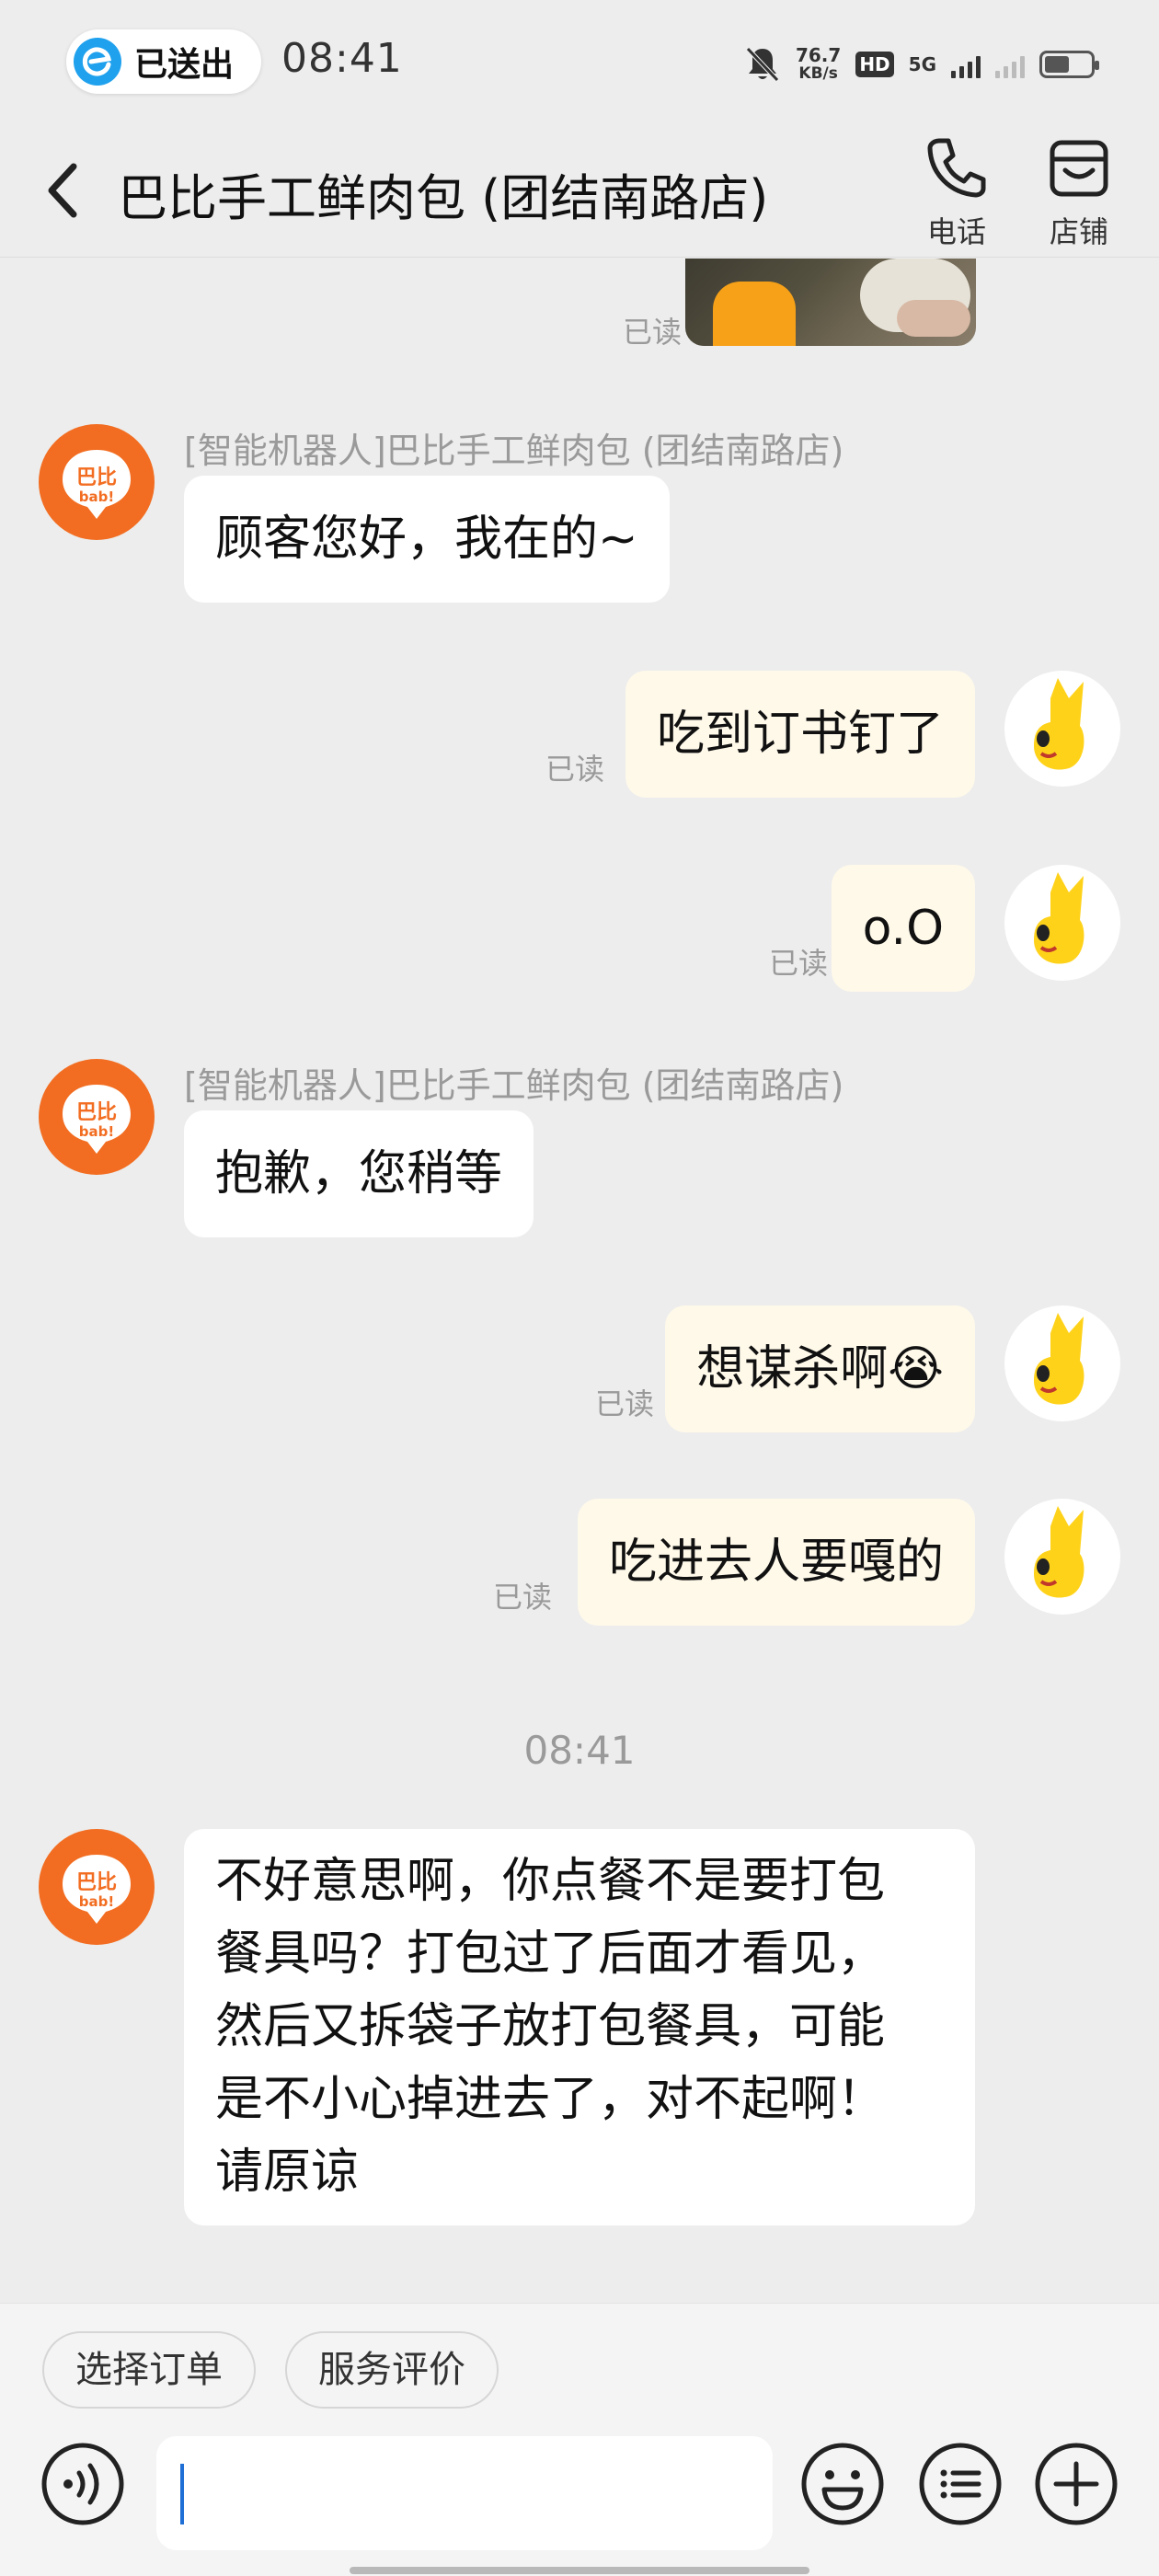 Image resolution: width=1159 pixels, height=2576 pixels. I want to click on sent-indicator-pill: 已送出, so click(163, 61).